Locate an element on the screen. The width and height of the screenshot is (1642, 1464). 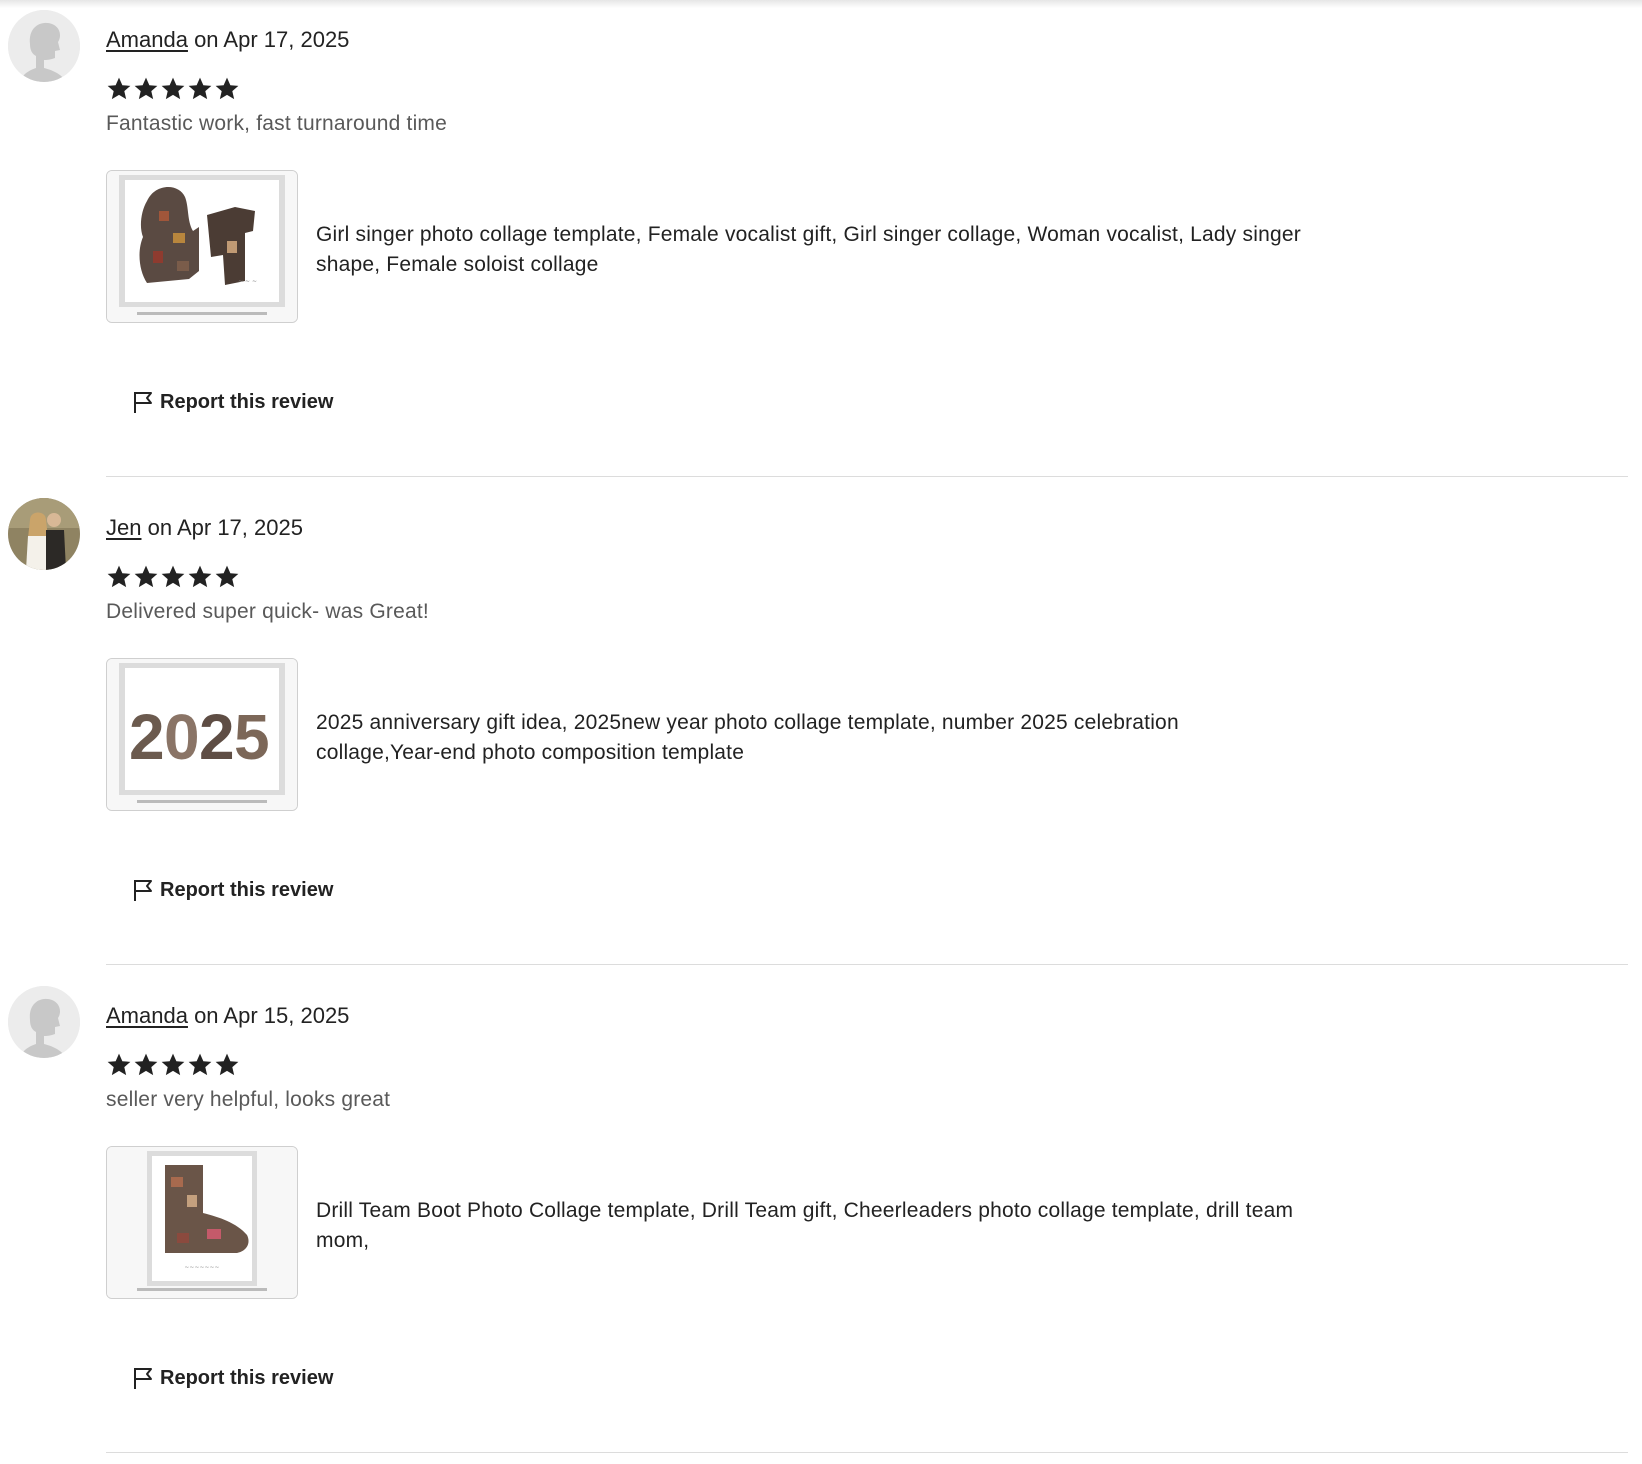
review-text: Delivered super quick- was Great! is located at coordinates (267, 611).